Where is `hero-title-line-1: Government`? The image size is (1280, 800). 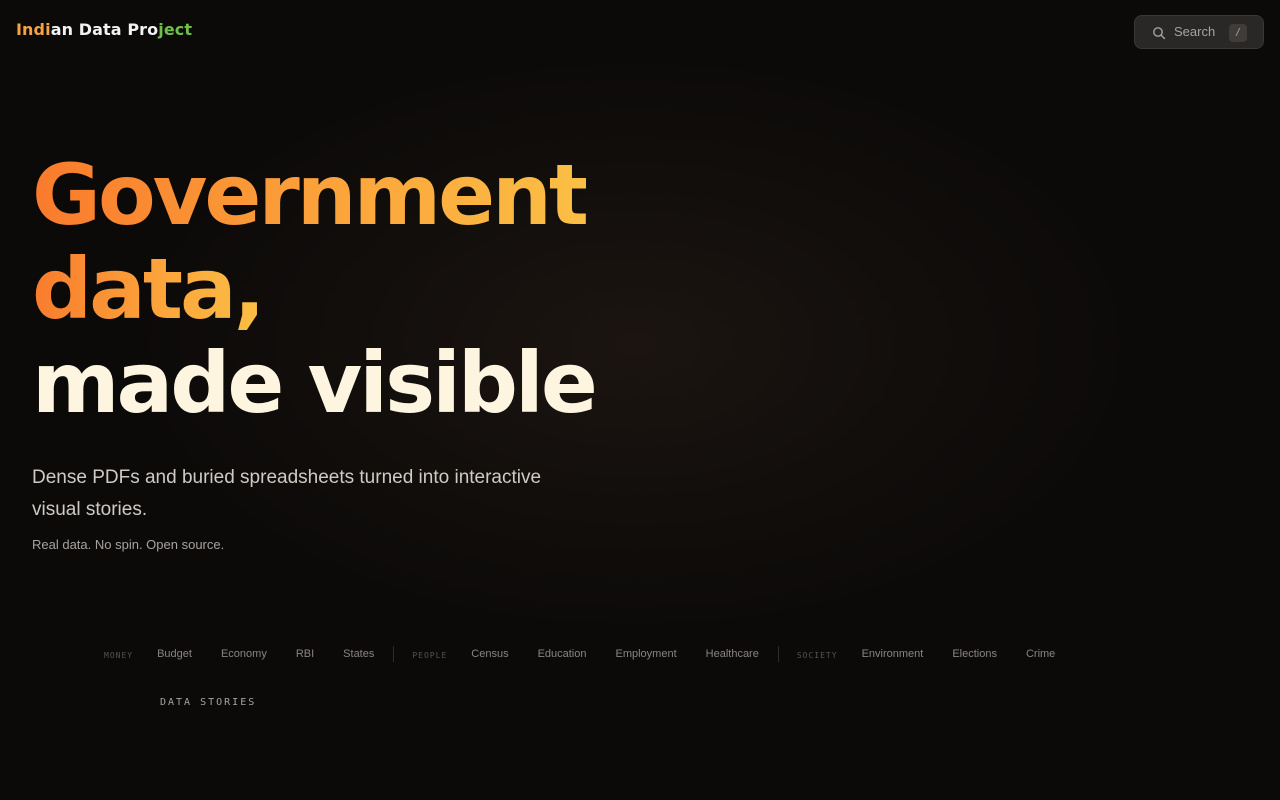 hero-title-line-1: Government is located at coordinates (310, 195).